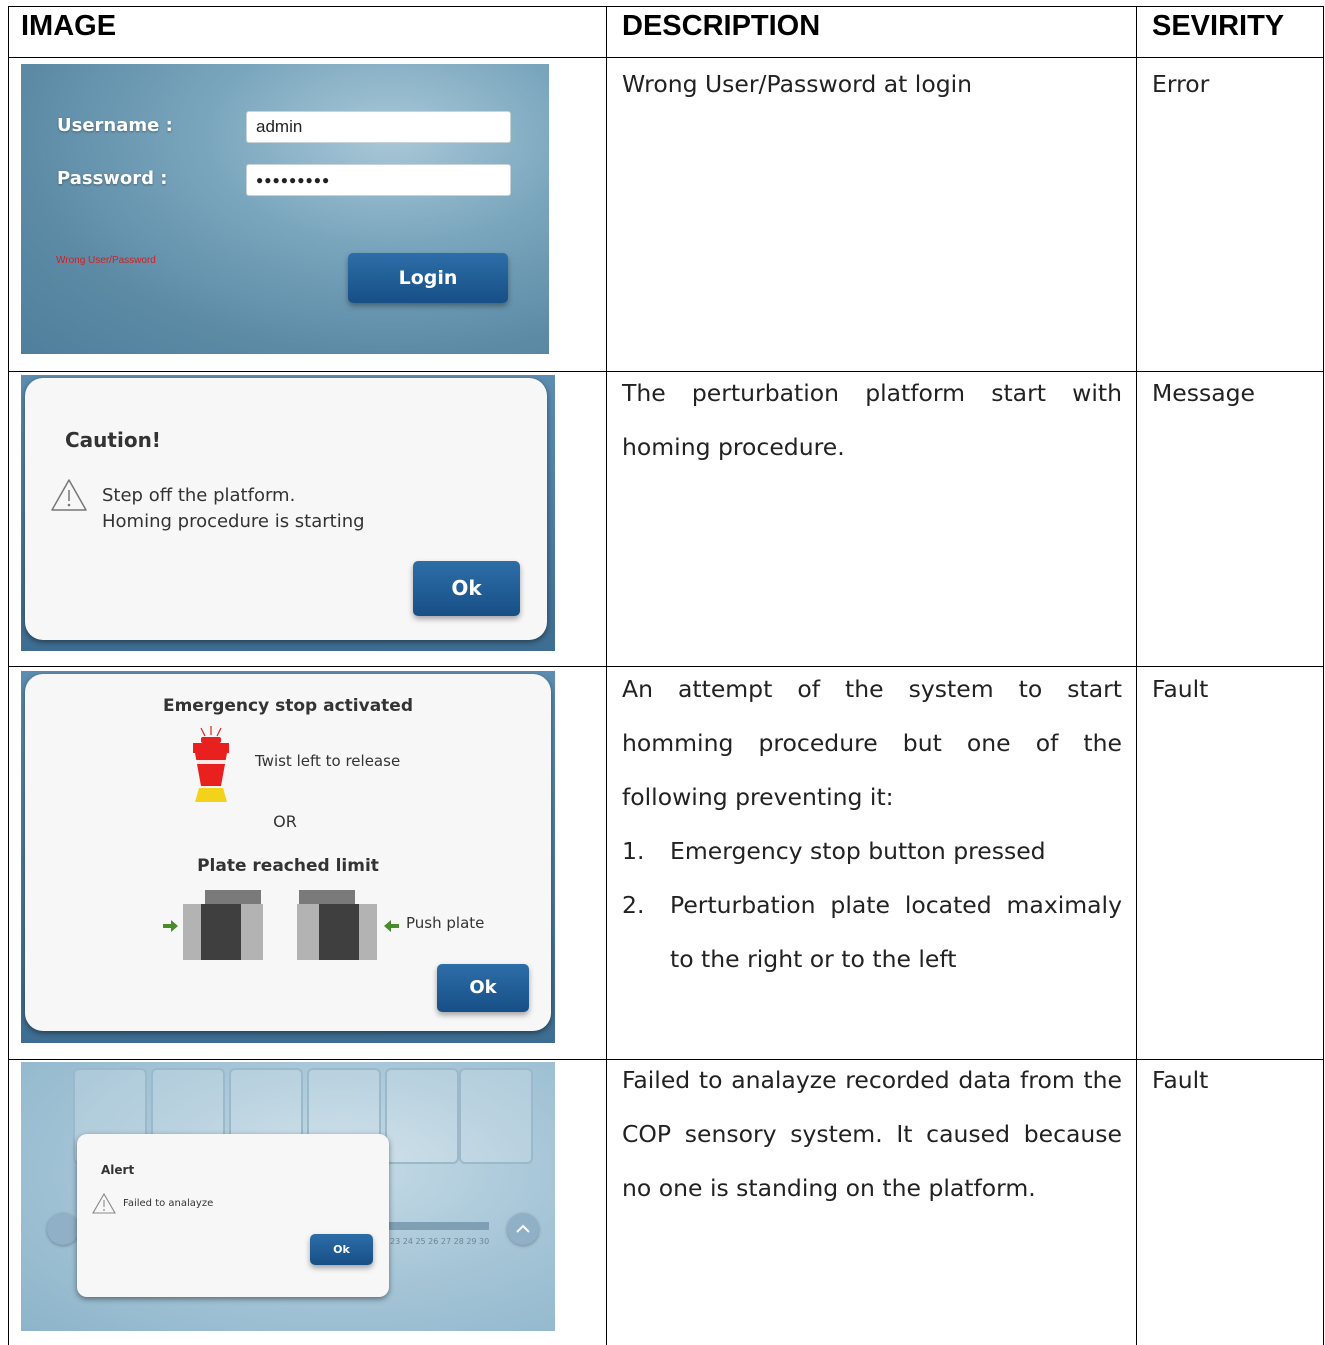 This screenshot has height=1345, width=1325. I want to click on emergency-stop-icon, so click(211, 764).